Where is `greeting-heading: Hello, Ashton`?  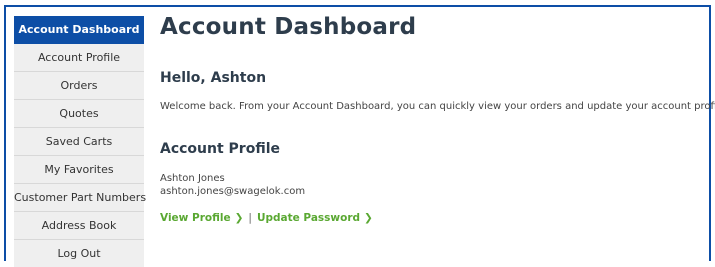
greeting-heading: Hello, Ashton is located at coordinates (213, 78).